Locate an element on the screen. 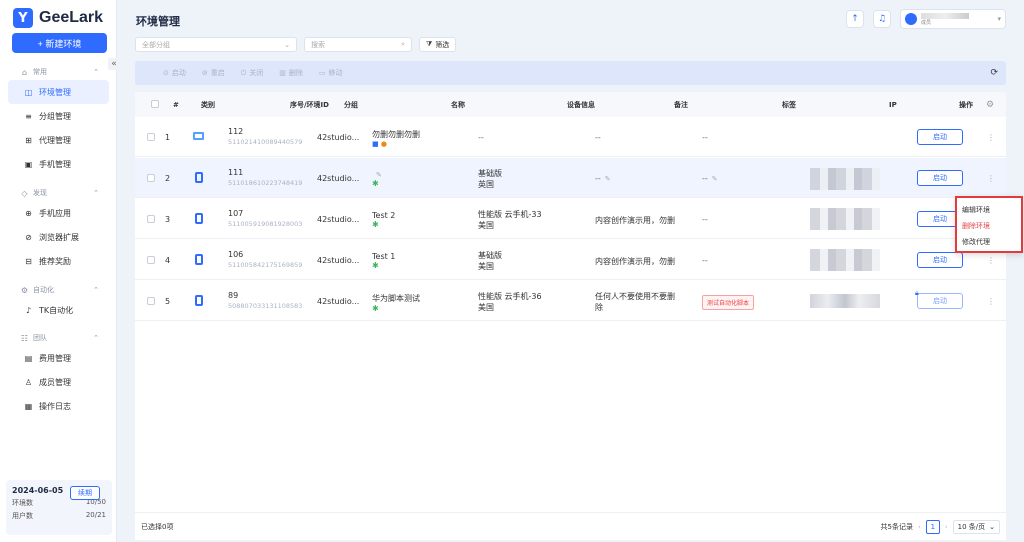 The image size is (1024, 542). filter-icon: ⧩ is located at coordinates (429, 44).